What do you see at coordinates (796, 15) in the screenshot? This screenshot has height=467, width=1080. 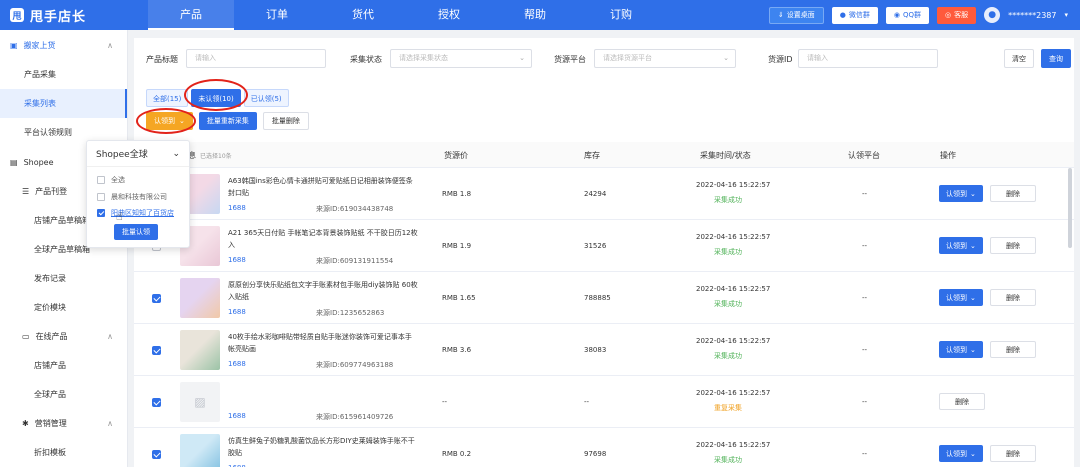 I see `desktop-shortcut-button: ⇓ 设置桌面` at bounding box center [796, 15].